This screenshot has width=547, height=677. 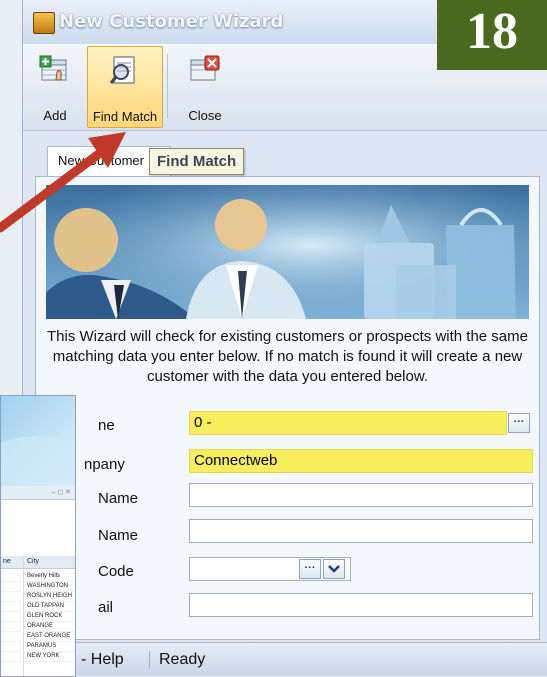 What do you see at coordinates (361, 495) in the screenshot?
I see `first-name-field` at bounding box center [361, 495].